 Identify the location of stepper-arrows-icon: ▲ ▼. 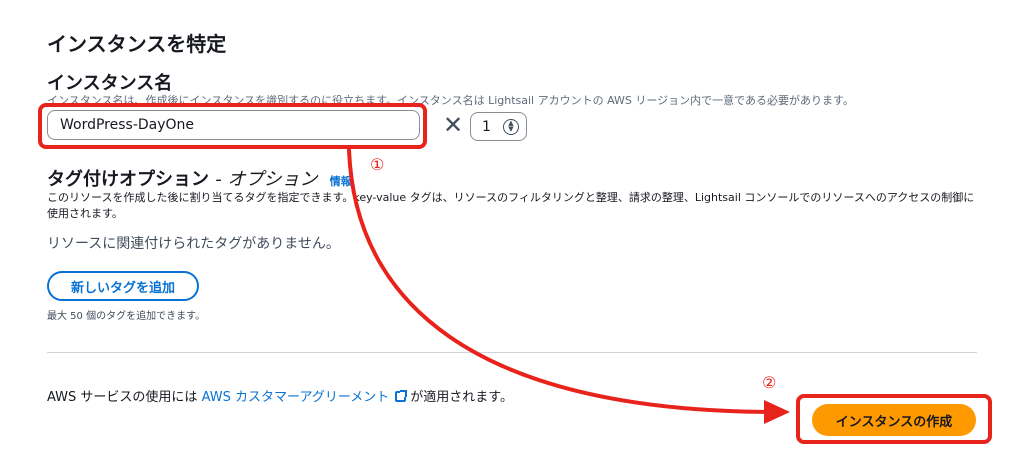
(511, 127).